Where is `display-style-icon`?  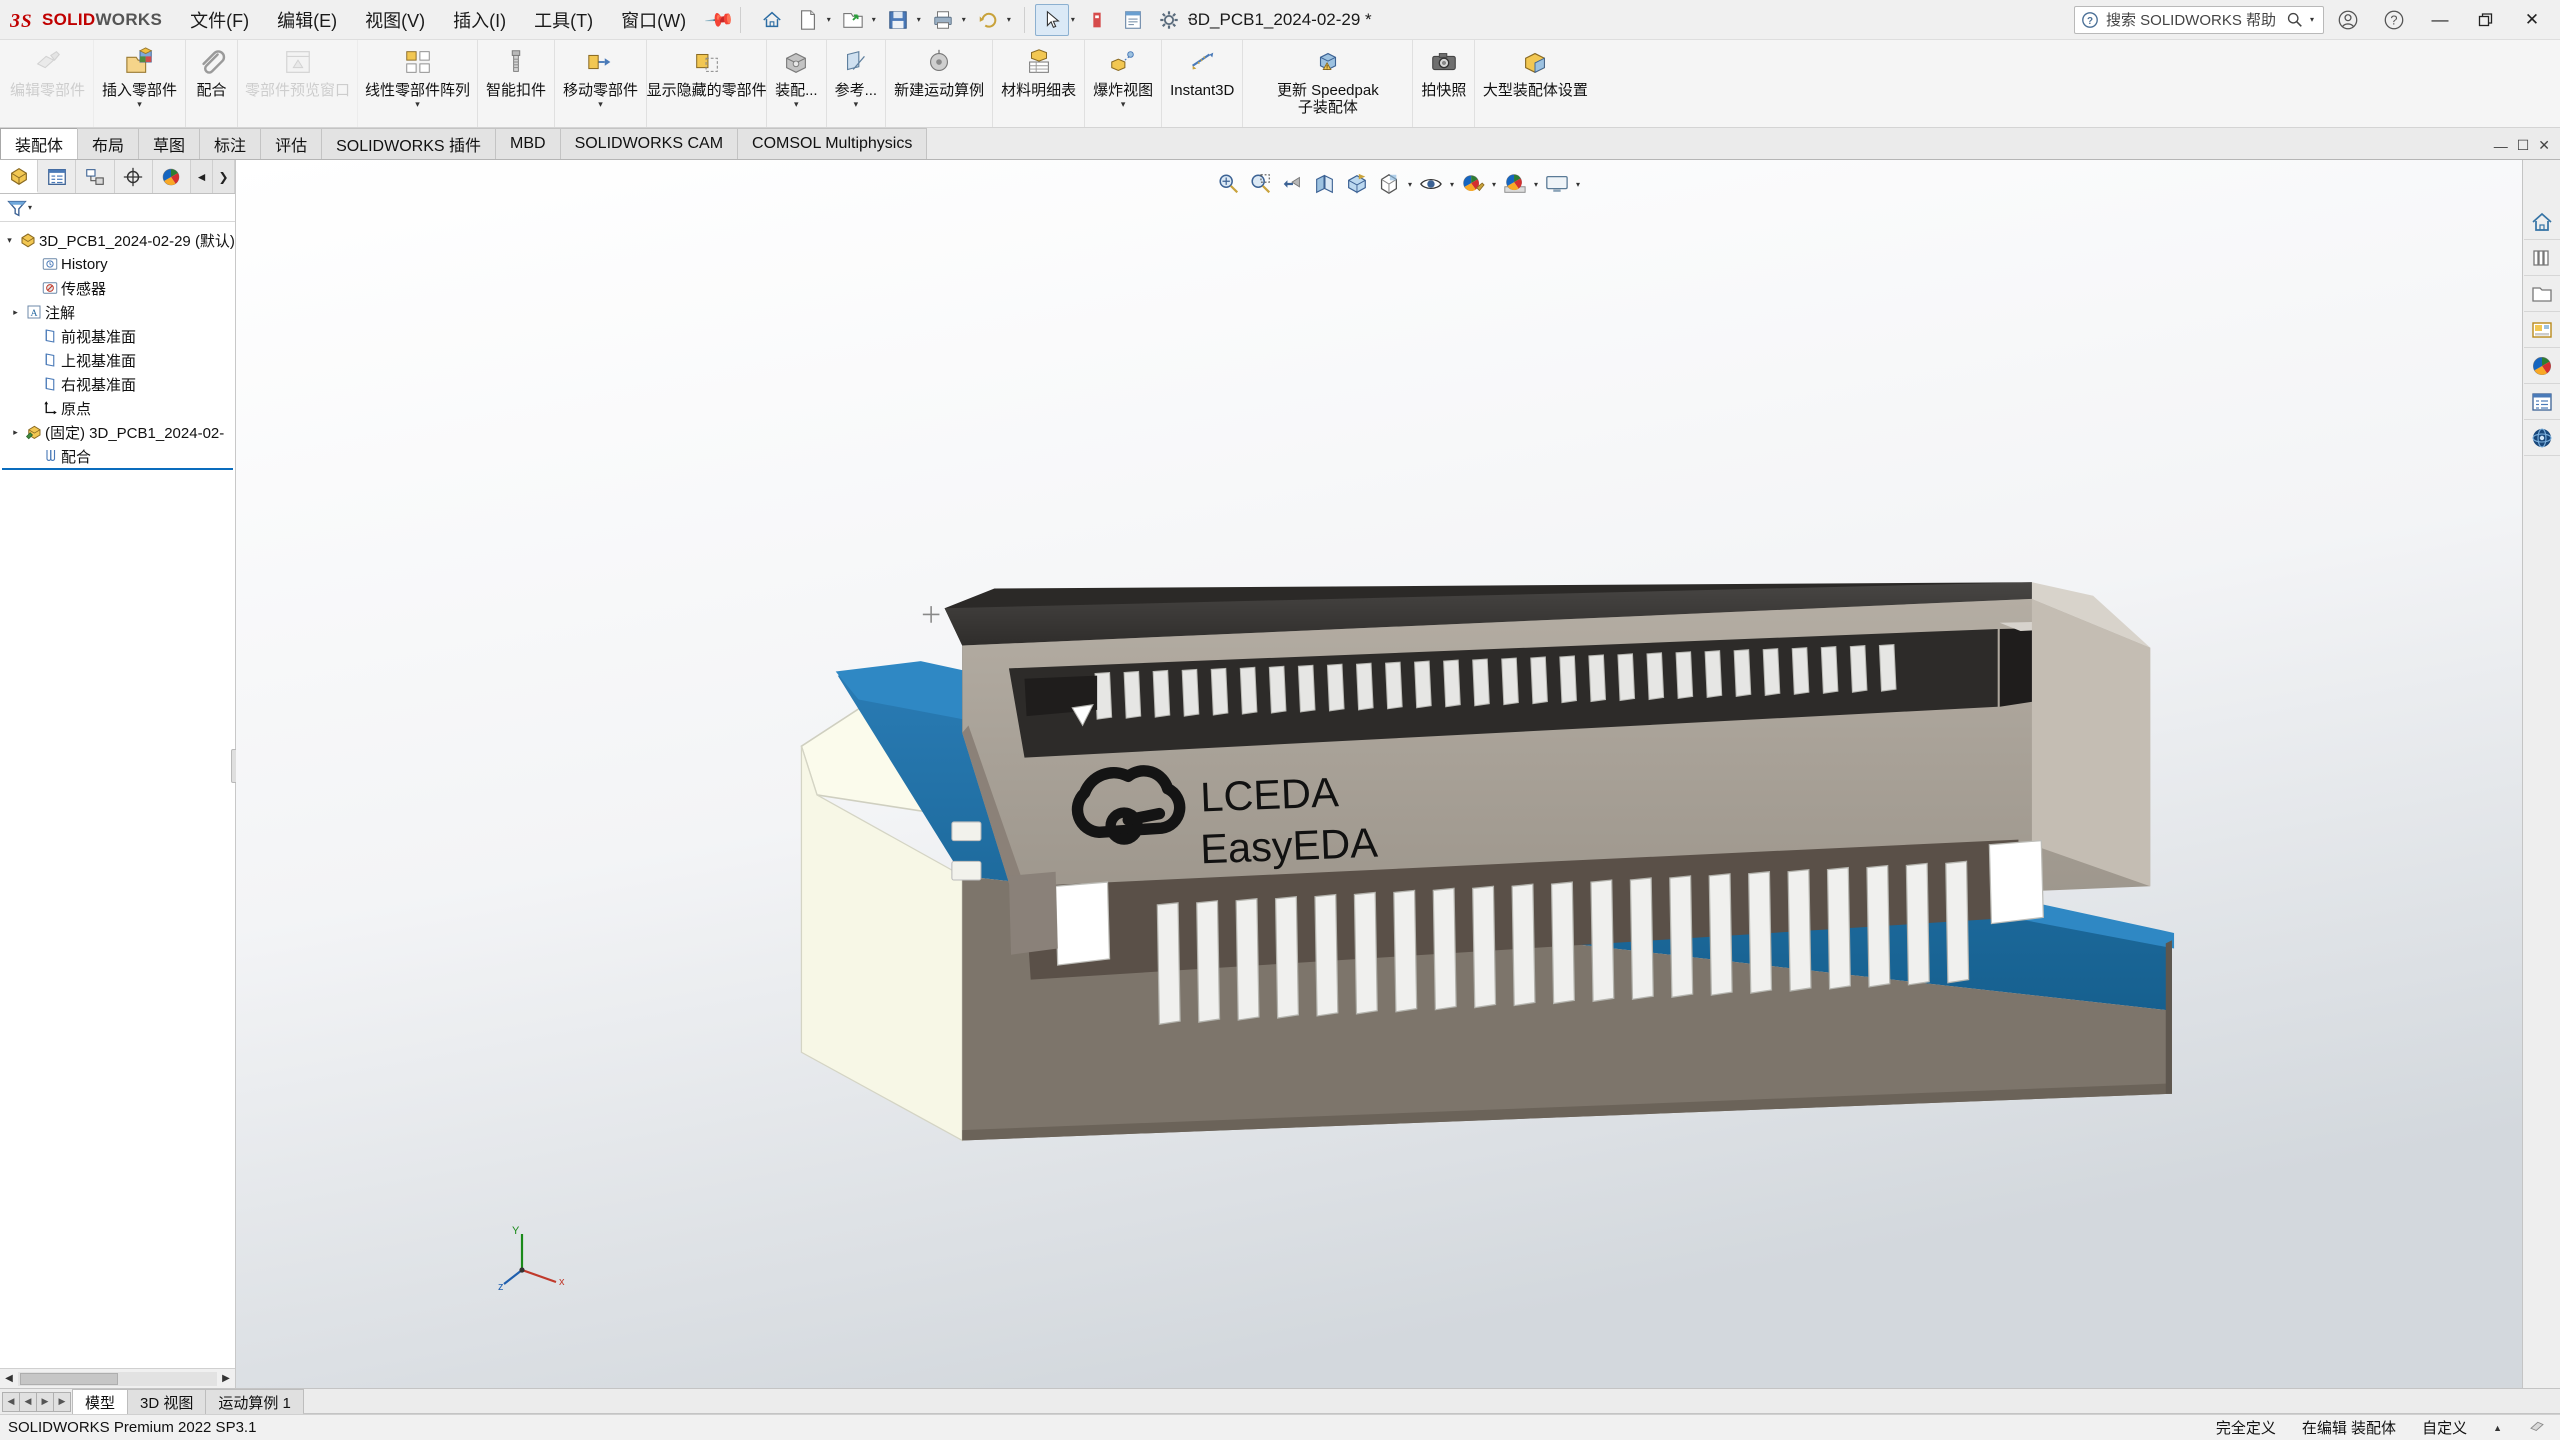
display-style-icon is located at coordinates (1389, 184).